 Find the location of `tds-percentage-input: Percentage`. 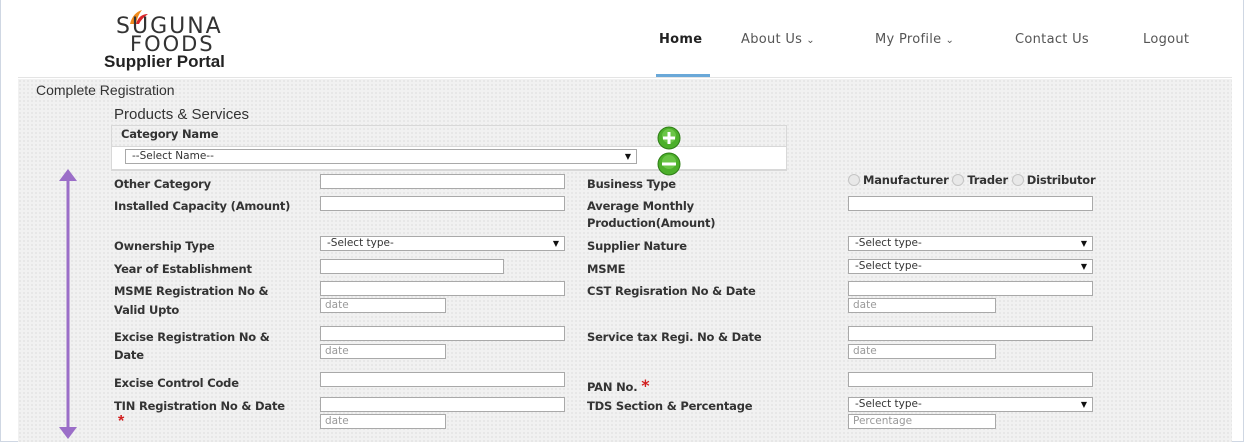

tds-percentage-input: Percentage is located at coordinates (922, 421).